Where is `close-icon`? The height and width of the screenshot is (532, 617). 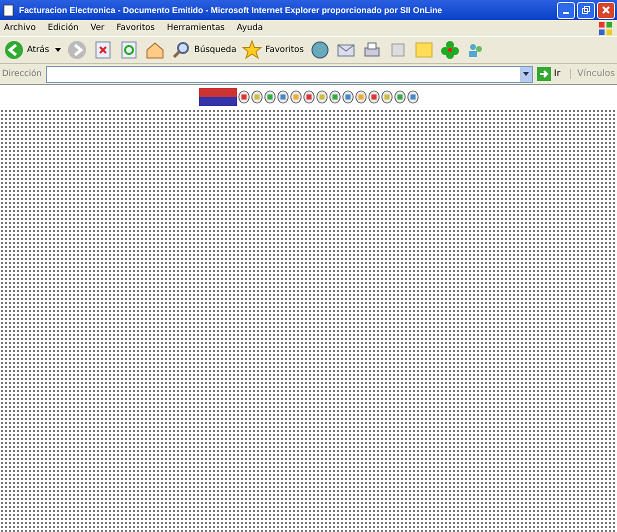
close-icon is located at coordinates (606, 10).